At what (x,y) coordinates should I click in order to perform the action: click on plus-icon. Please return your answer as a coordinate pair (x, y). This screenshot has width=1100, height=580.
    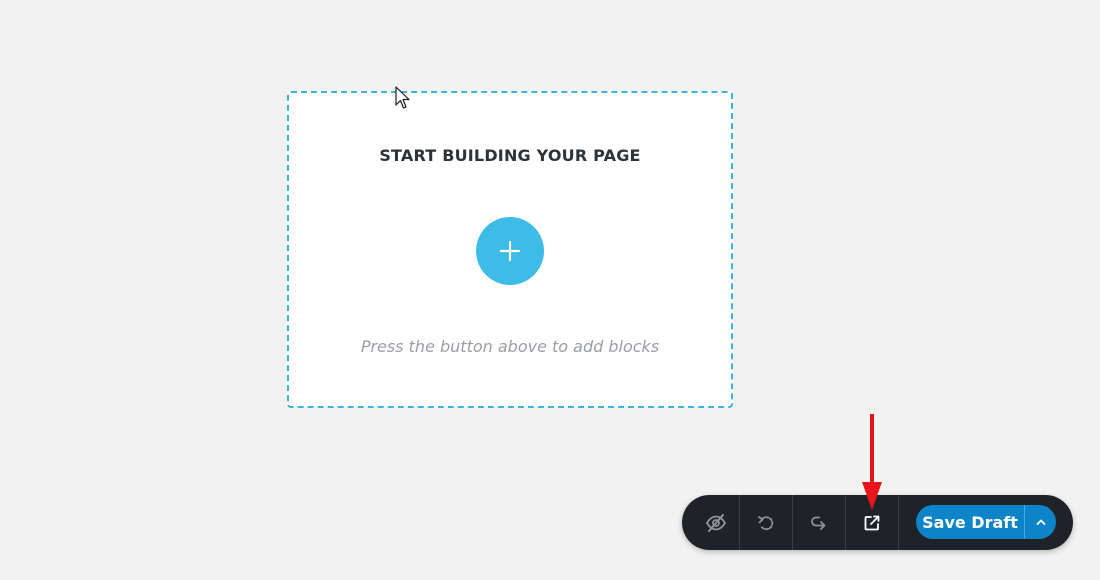
    Looking at the image, I should click on (510, 251).